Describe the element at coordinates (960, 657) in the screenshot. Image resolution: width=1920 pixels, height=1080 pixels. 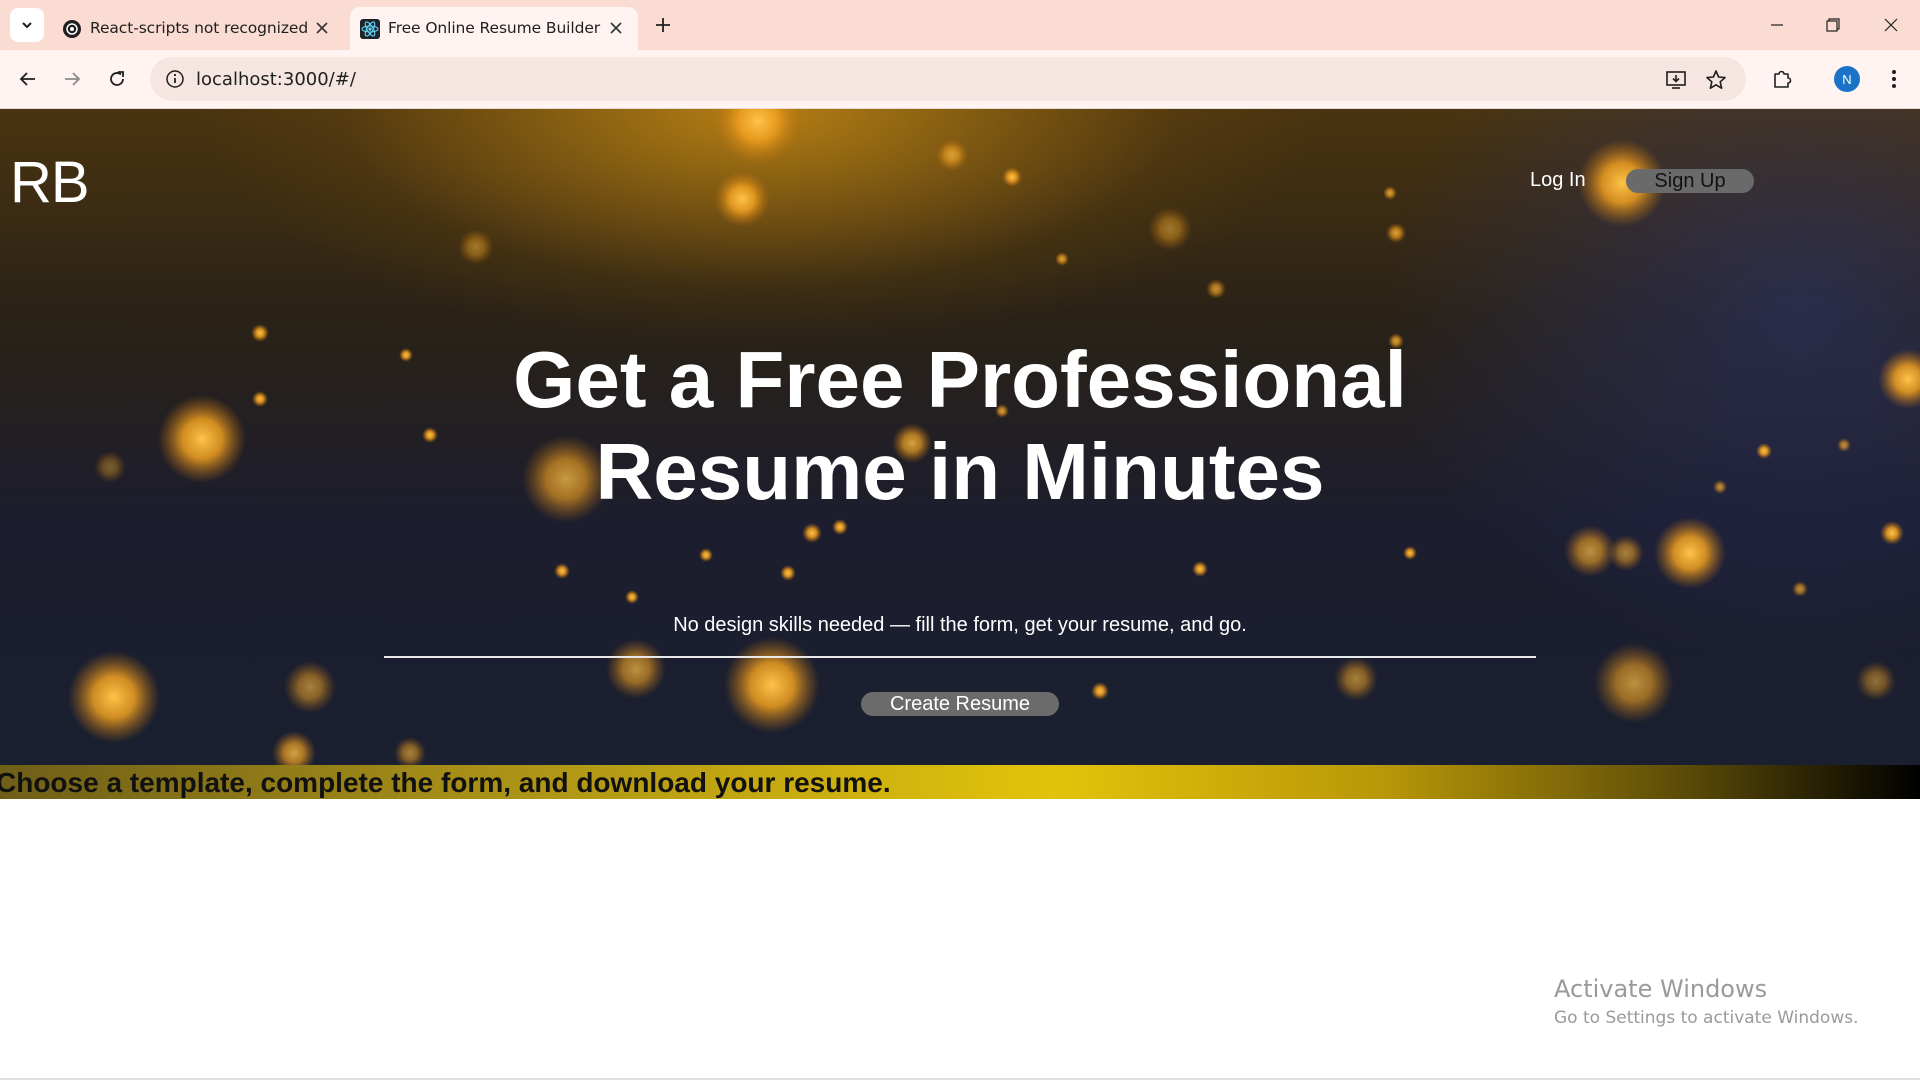
I see `divider` at that location.